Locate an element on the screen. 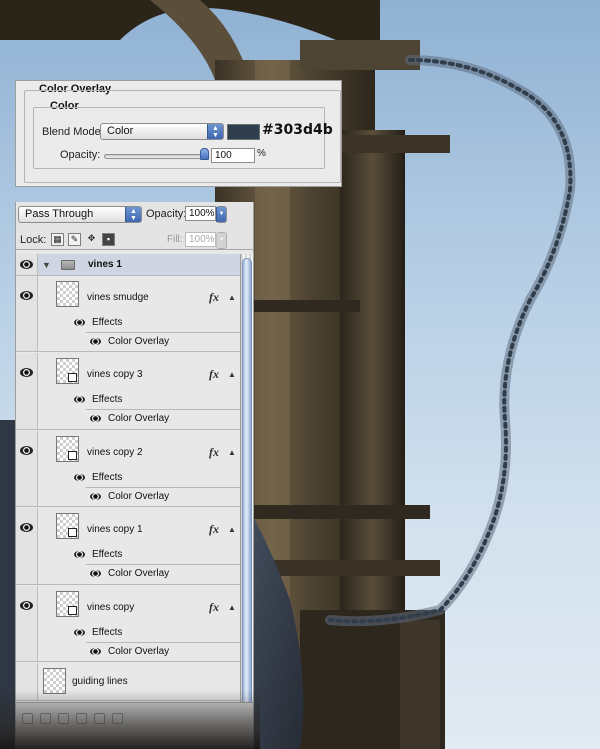 The height and width of the screenshot is (749, 600). layer-group-row: ▼ vines 1 is located at coordinates (128, 265).